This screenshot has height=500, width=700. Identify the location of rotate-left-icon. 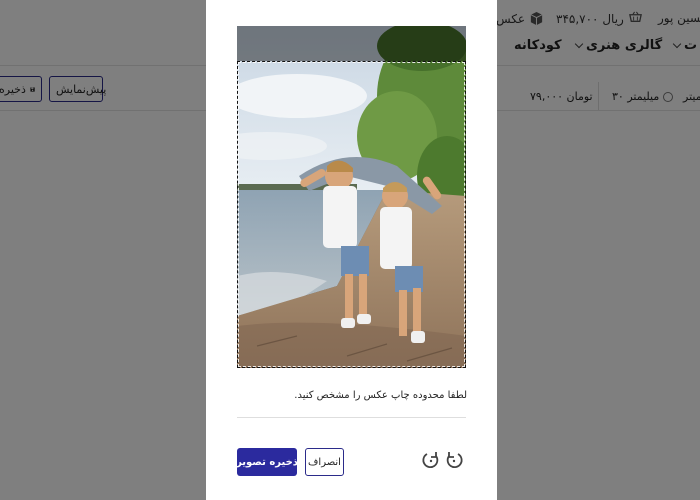
(454, 460).